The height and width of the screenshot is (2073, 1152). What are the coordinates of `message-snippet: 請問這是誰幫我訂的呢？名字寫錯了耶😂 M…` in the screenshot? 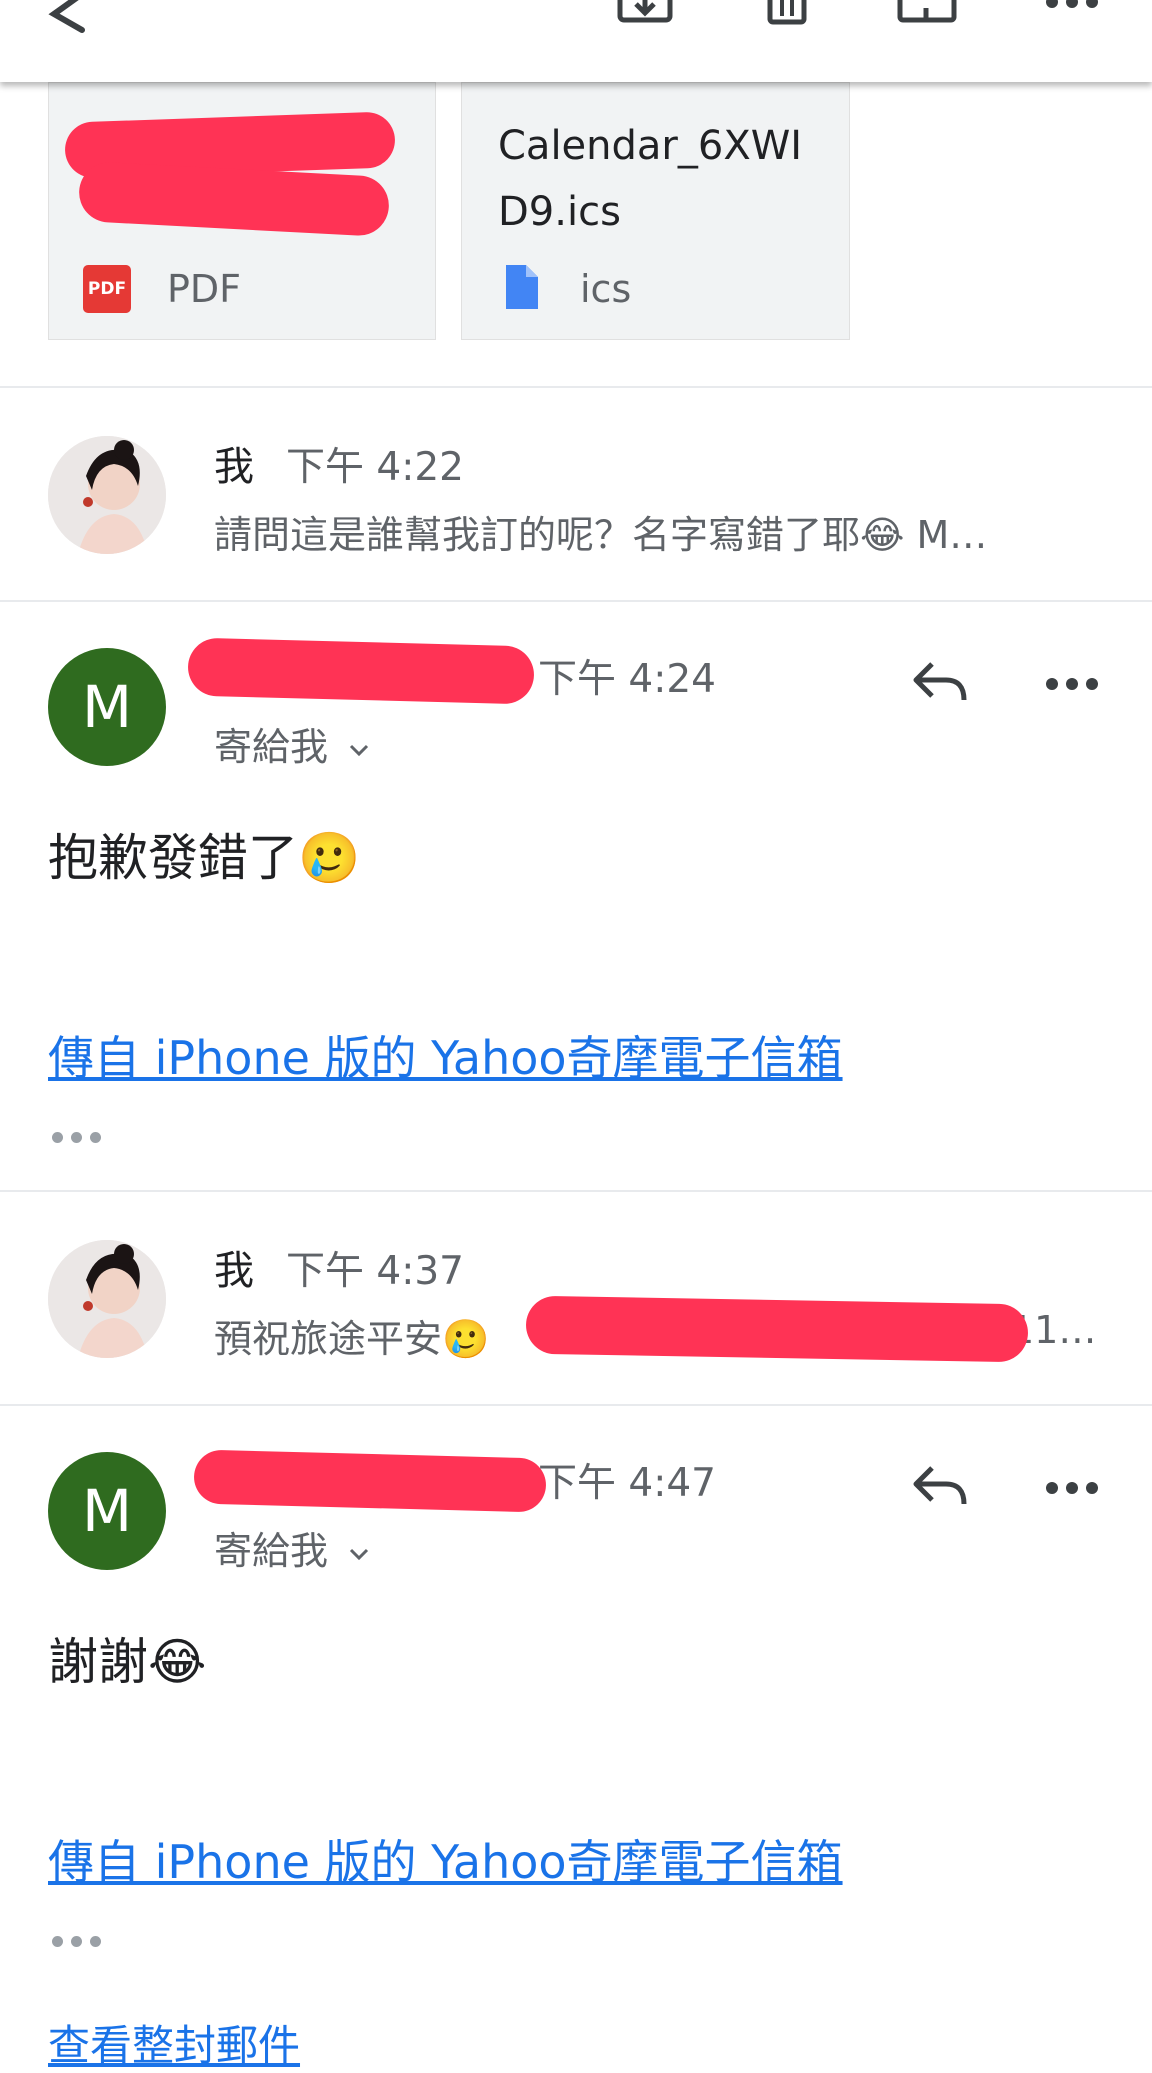 It's located at (601, 535).